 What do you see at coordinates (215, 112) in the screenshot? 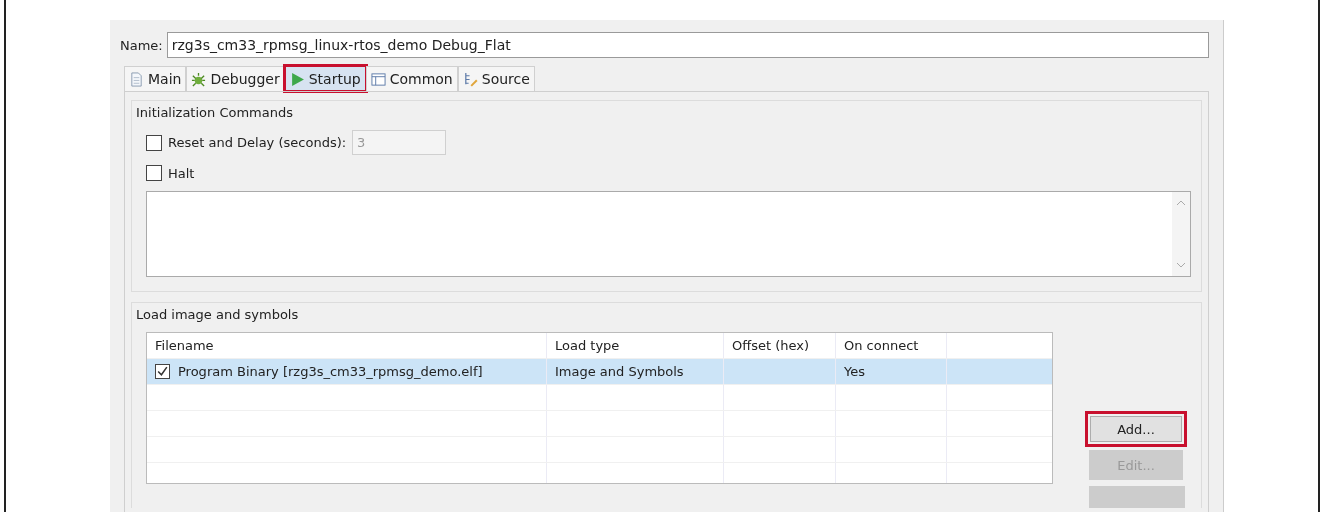
I see `group-title: Initialization Commands` at bounding box center [215, 112].